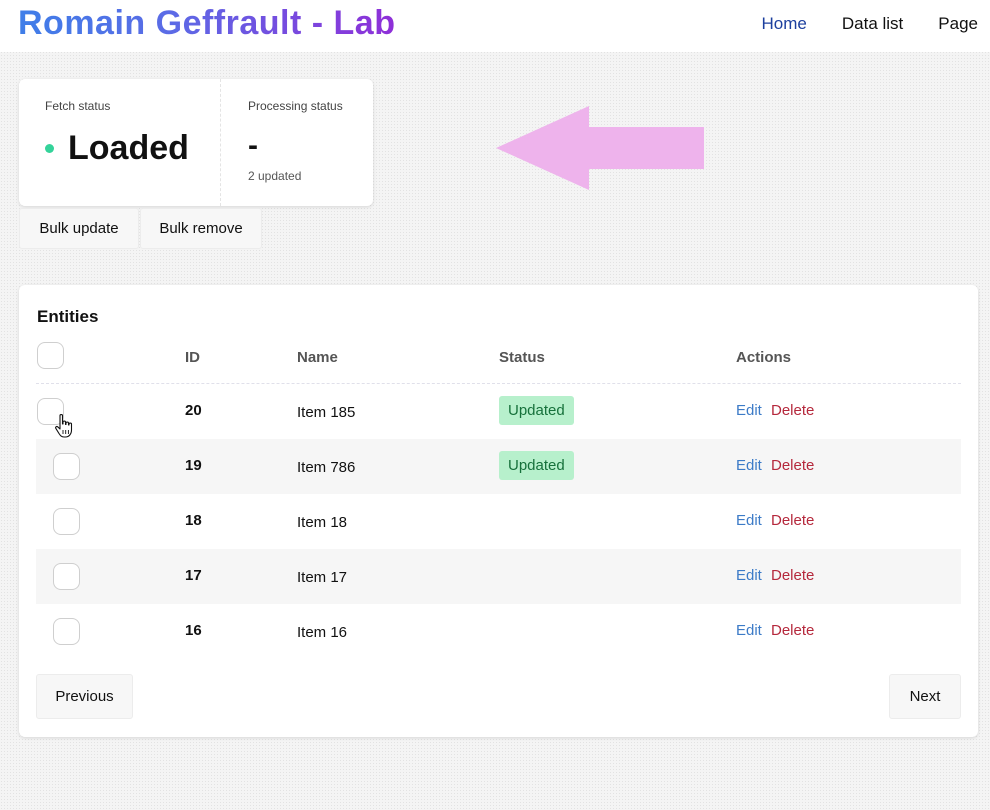 This screenshot has width=990, height=810. I want to click on table-header: ID Name Status Actions, so click(498, 362).